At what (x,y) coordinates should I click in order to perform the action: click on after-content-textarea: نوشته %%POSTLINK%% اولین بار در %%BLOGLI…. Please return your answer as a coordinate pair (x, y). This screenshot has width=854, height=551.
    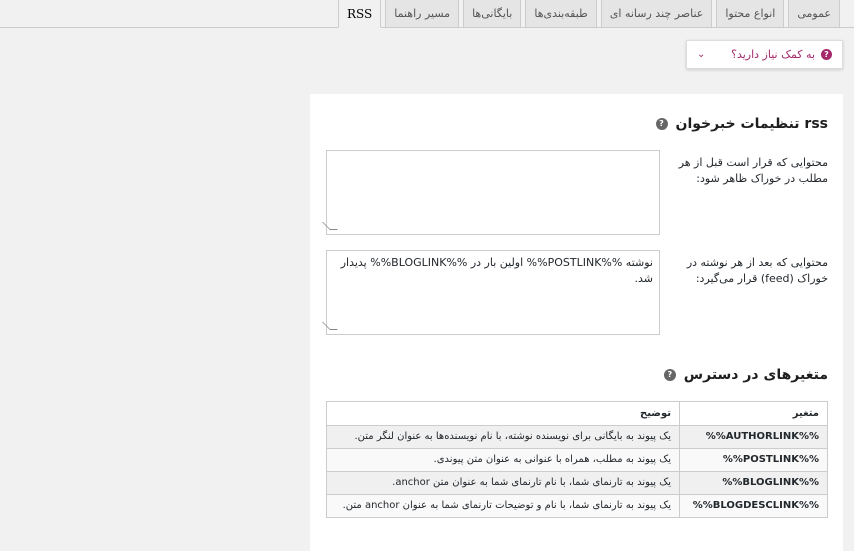
    Looking at the image, I should click on (493, 292).